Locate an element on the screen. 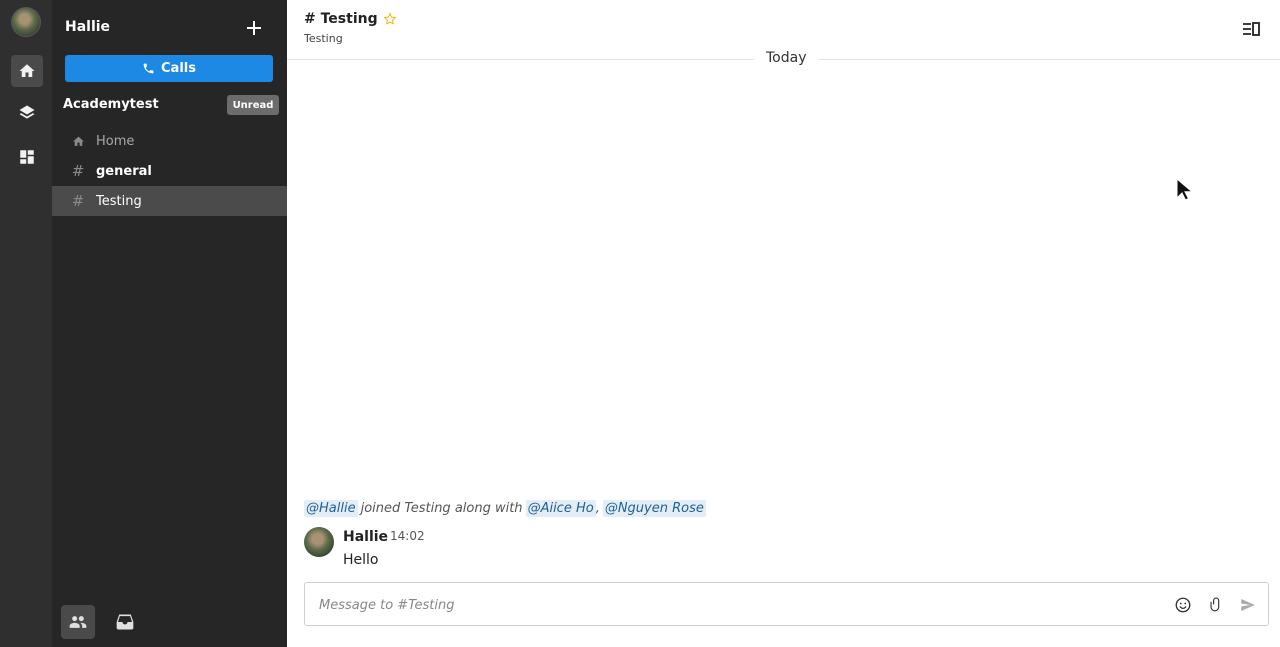 The image size is (1280, 647). message-text: Hello is located at coordinates (361, 560).